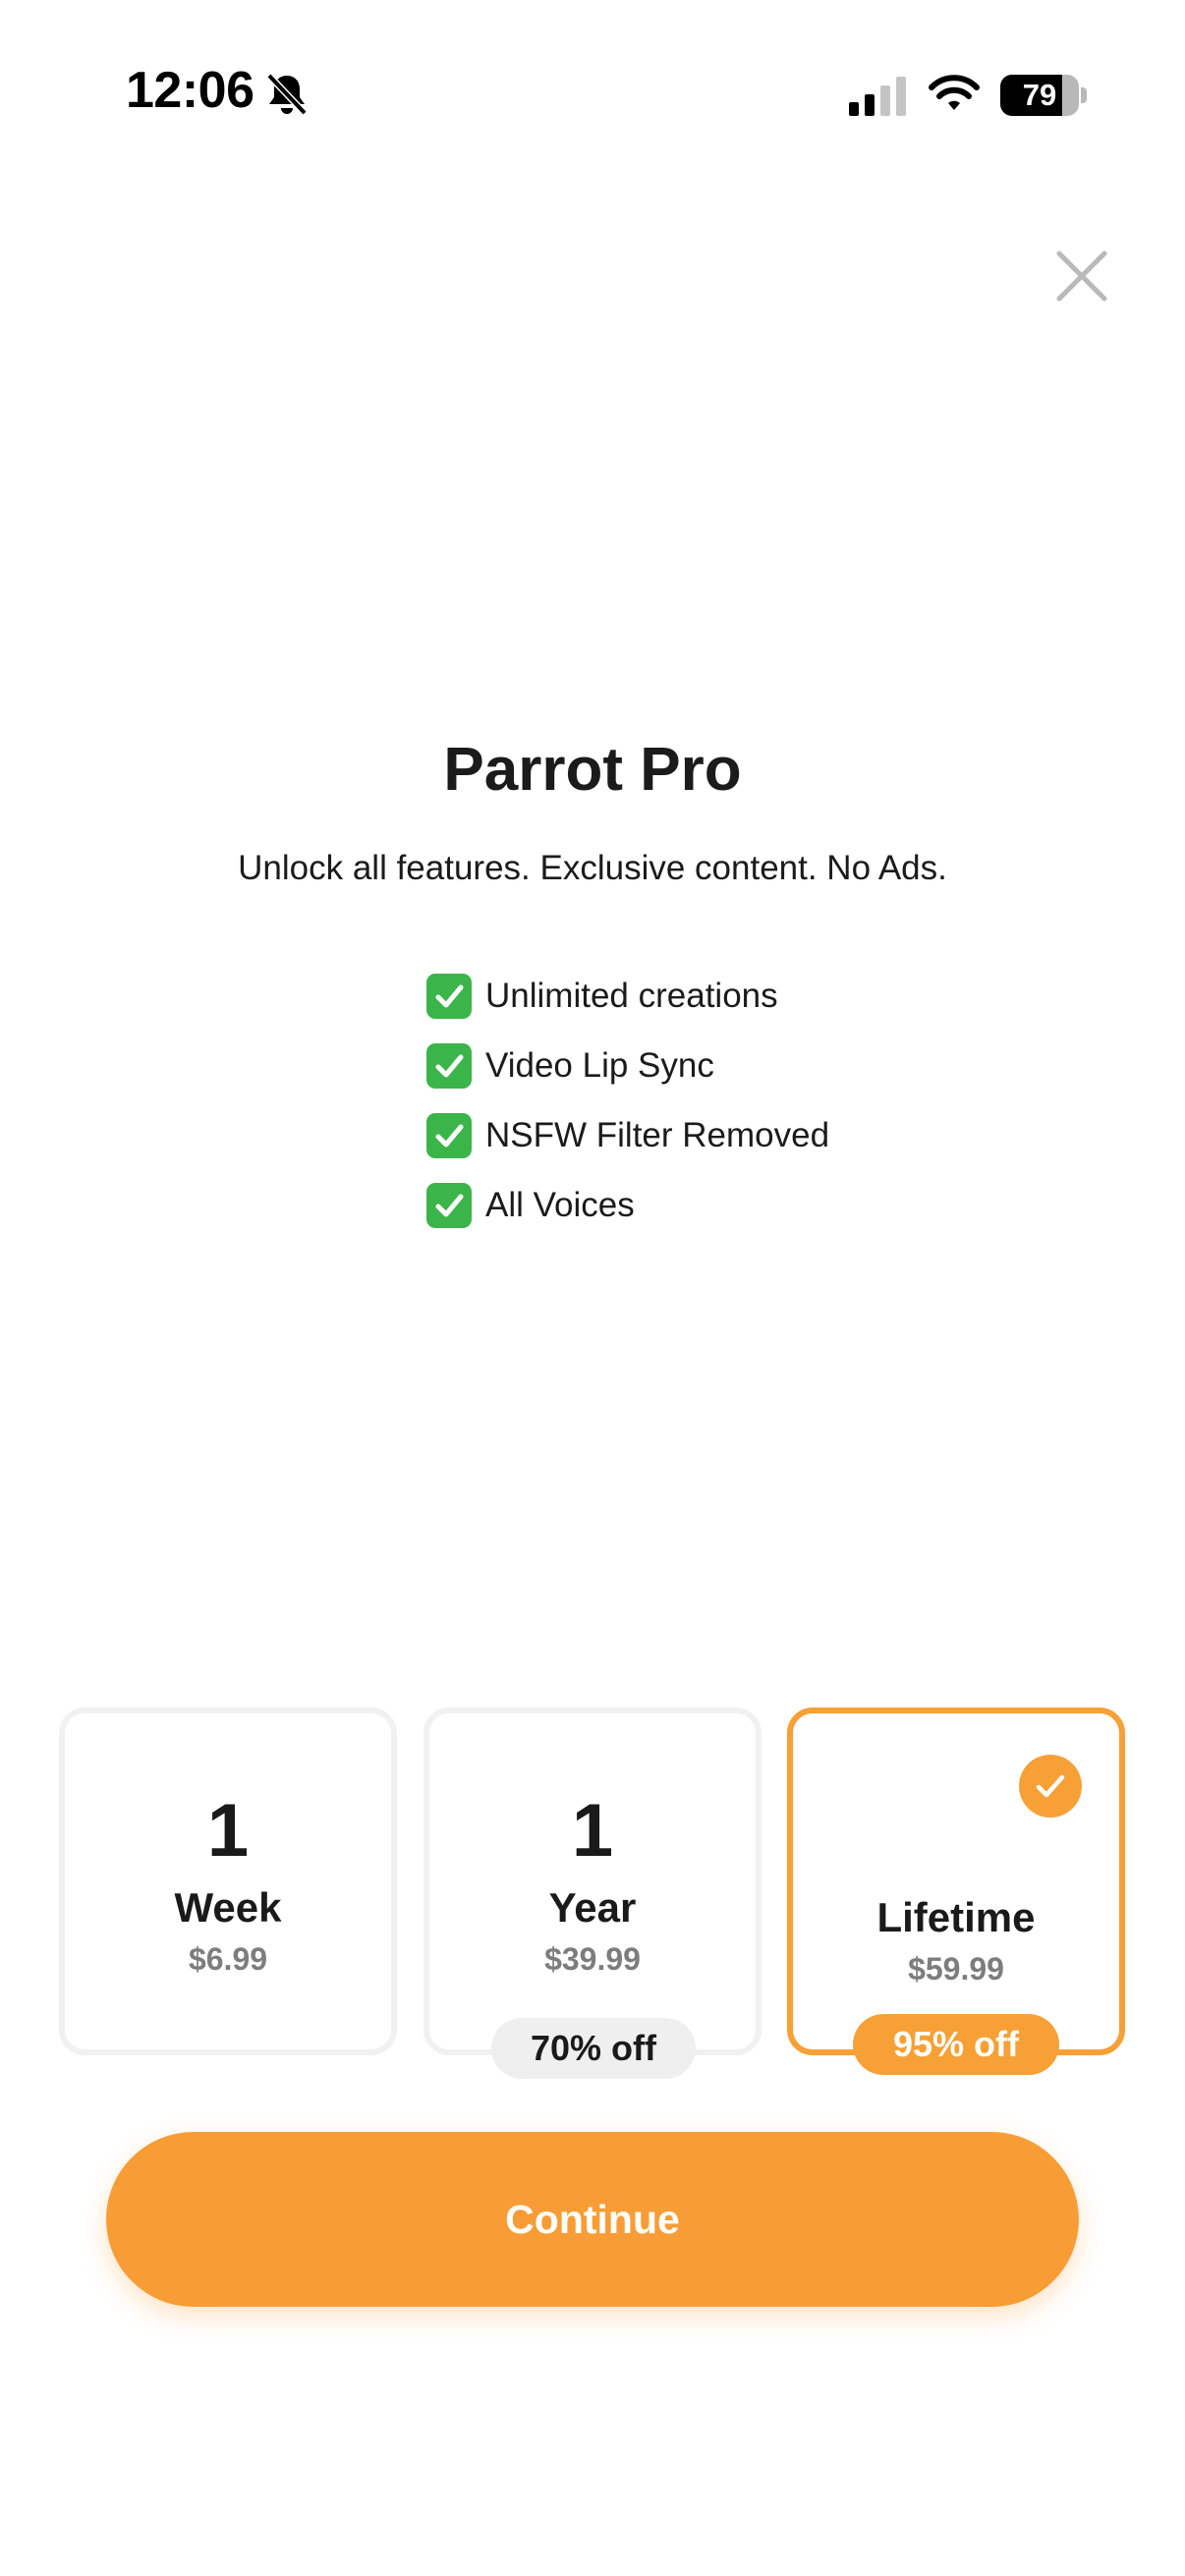 This screenshot has height=2576, width=1185. What do you see at coordinates (592, 1907) in the screenshot?
I see `plan-name: Year` at bounding box center [592, 1907].